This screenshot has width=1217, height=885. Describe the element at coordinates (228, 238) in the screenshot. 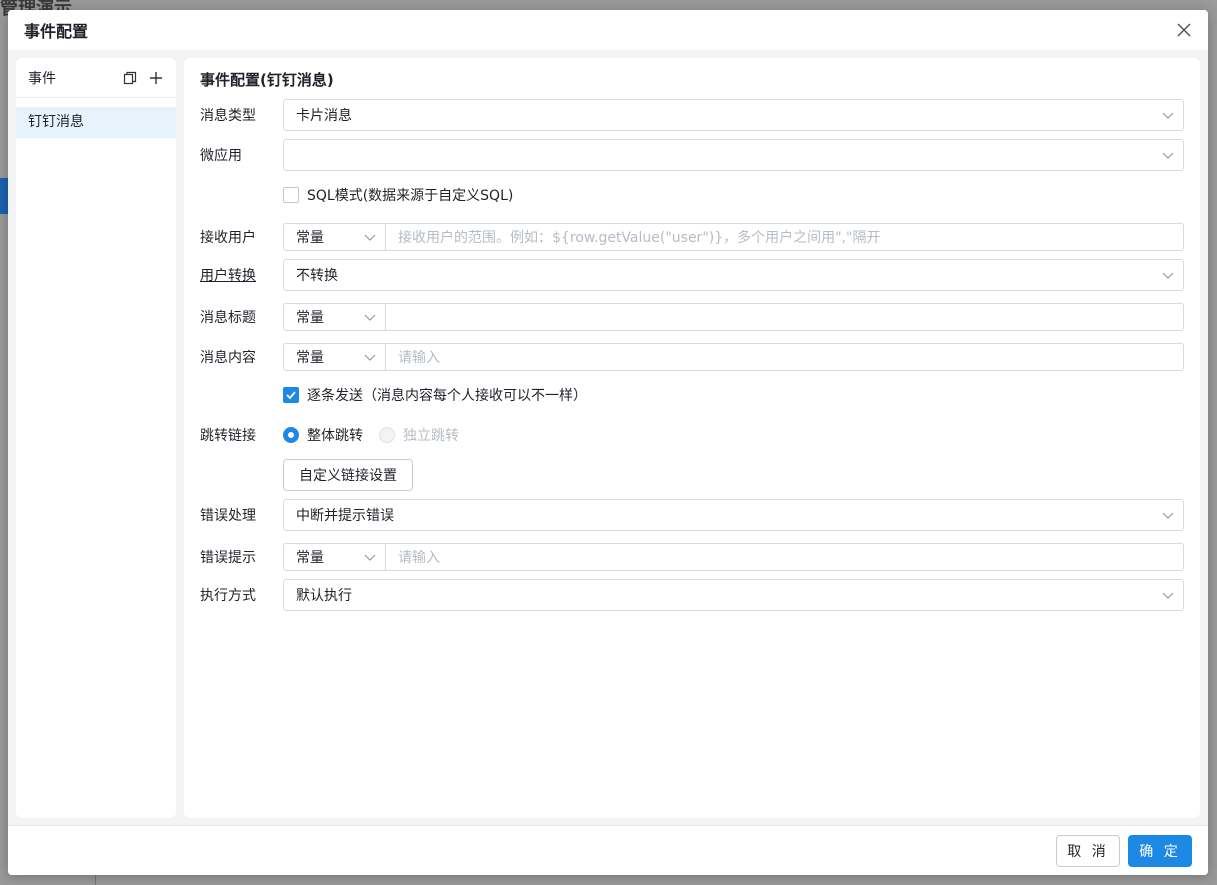

I see `receiver-label: 接收用户` at that location.